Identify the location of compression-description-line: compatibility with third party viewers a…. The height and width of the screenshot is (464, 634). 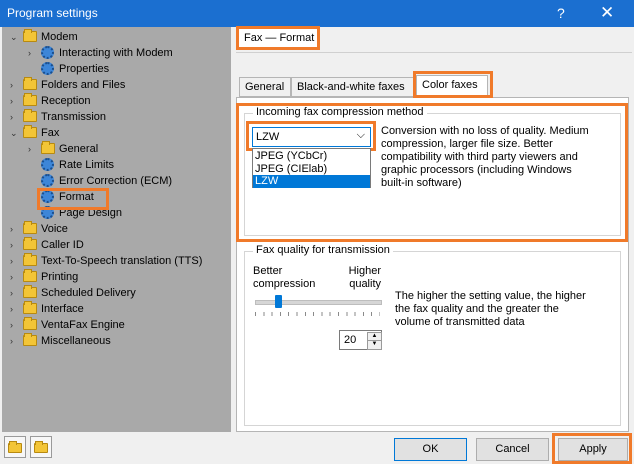
(479, 157).